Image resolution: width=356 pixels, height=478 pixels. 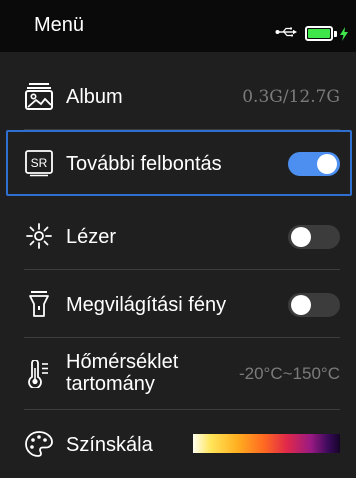 I want to click on header-bar: Menü, so click(x=178, y=26).